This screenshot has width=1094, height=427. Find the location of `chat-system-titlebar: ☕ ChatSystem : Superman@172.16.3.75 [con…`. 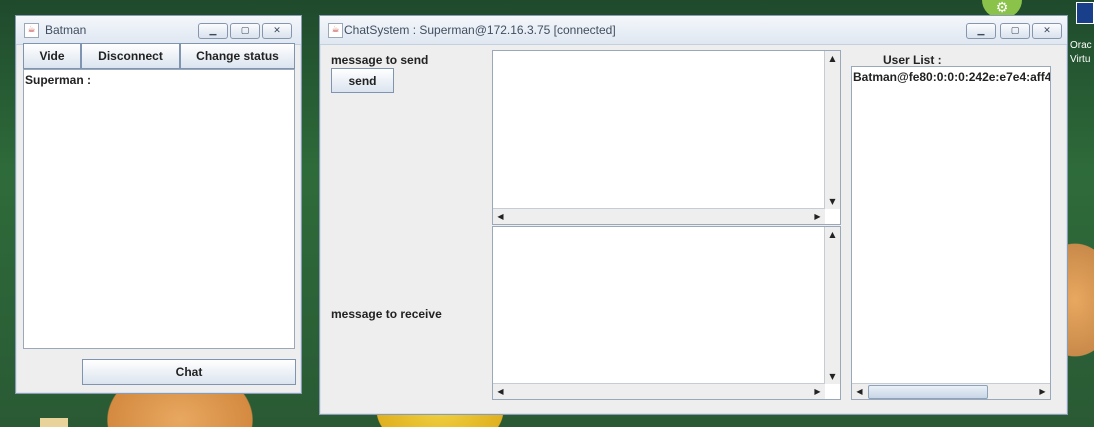

chat-system-titlebar: ☕ ChatSystem : Superman@172.16.3.75 [con… is located at coordinates (693, 30).